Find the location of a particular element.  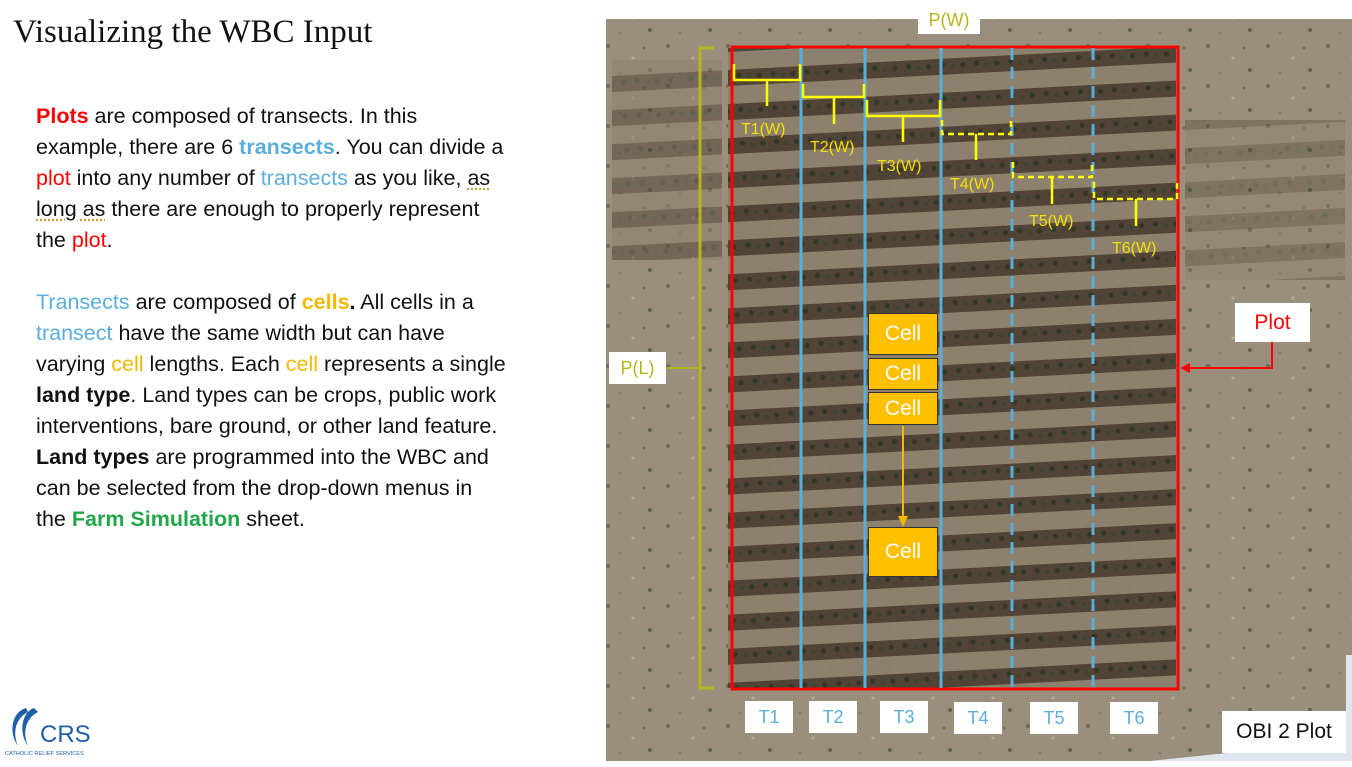

t1-width-label: T1(W) is located at coordinates (763, 129).